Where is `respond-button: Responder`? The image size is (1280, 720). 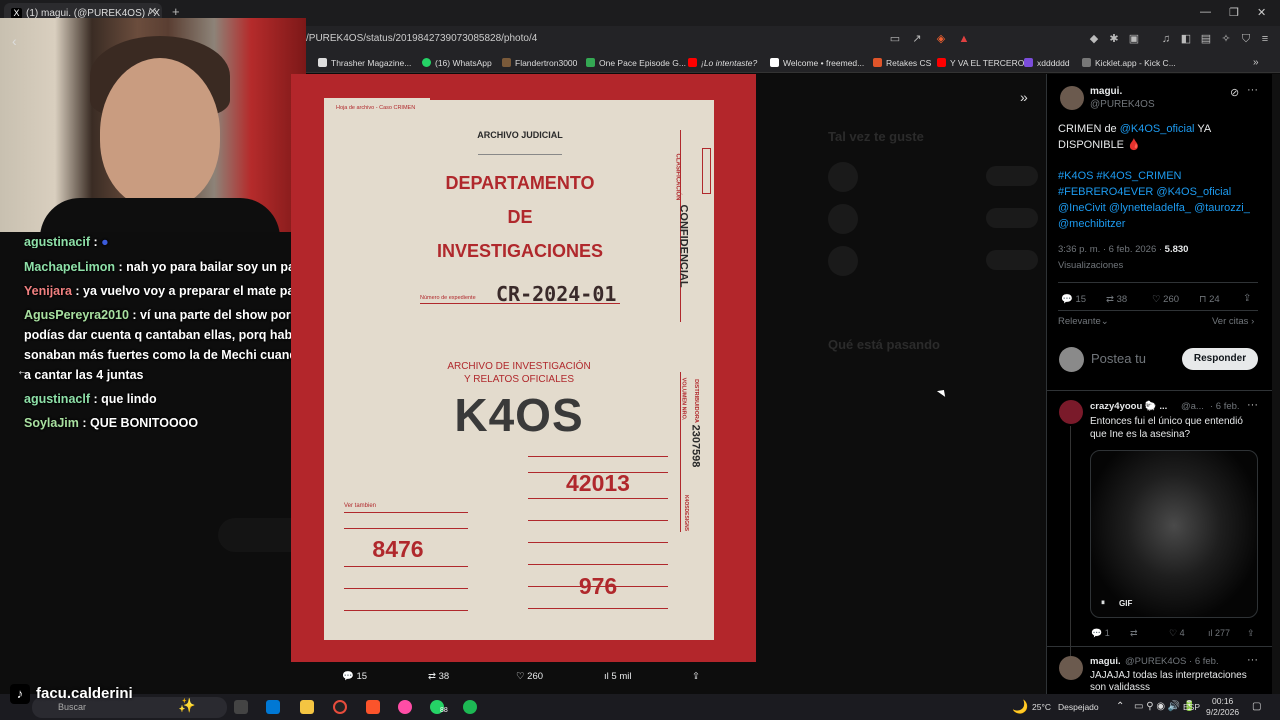
respond-button: Responder is located at coordinates (1220, 359).